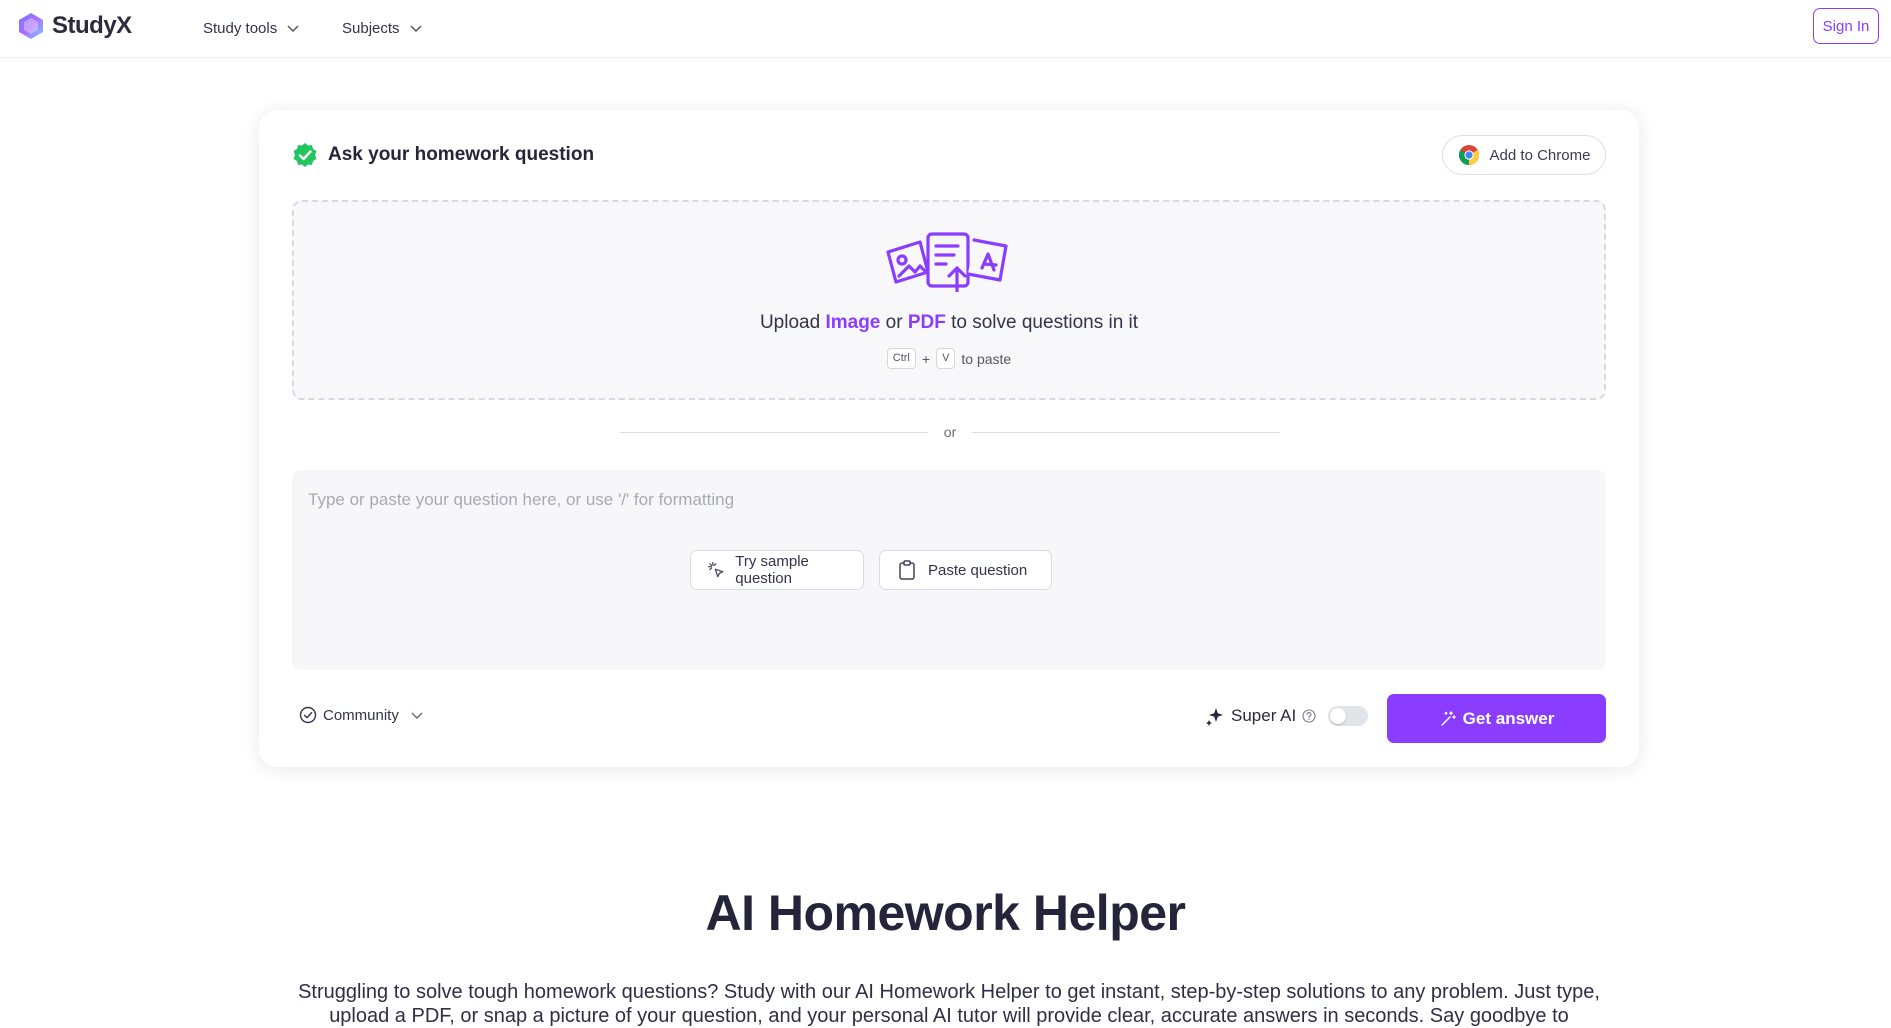  Describe the element at coordinates (947, 262) in the screenshot. I see `upload-files-icon` at that location.